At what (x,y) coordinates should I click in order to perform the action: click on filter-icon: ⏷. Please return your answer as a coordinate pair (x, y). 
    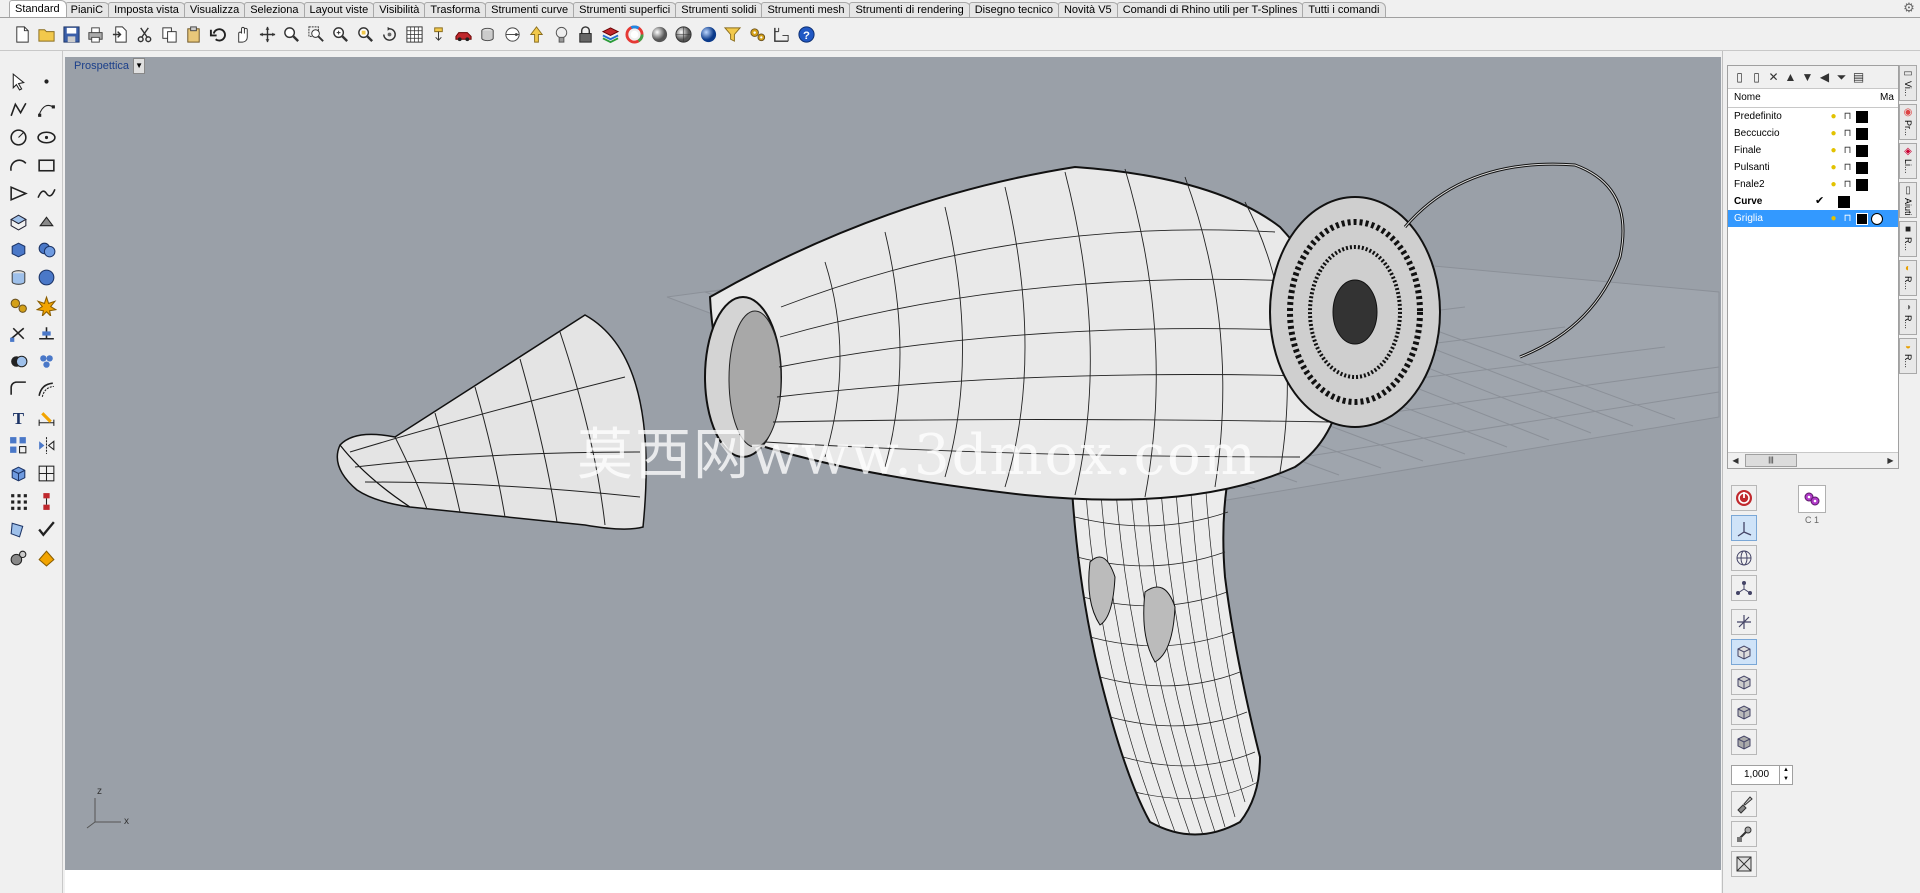
    Looking at the image, I should click on (1841, 77).